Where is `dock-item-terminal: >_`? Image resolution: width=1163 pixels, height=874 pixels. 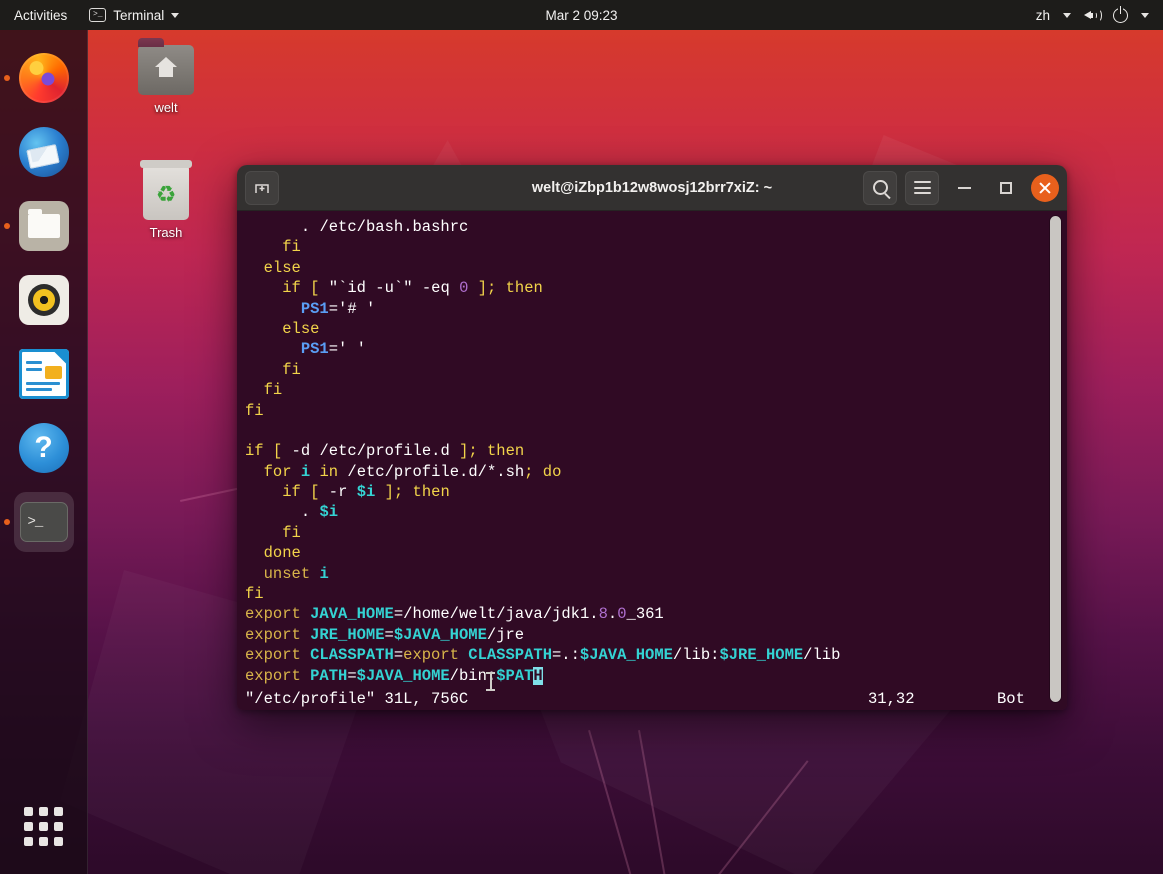 dock-item-terminal: >_ is located at coordinates (38, 522).